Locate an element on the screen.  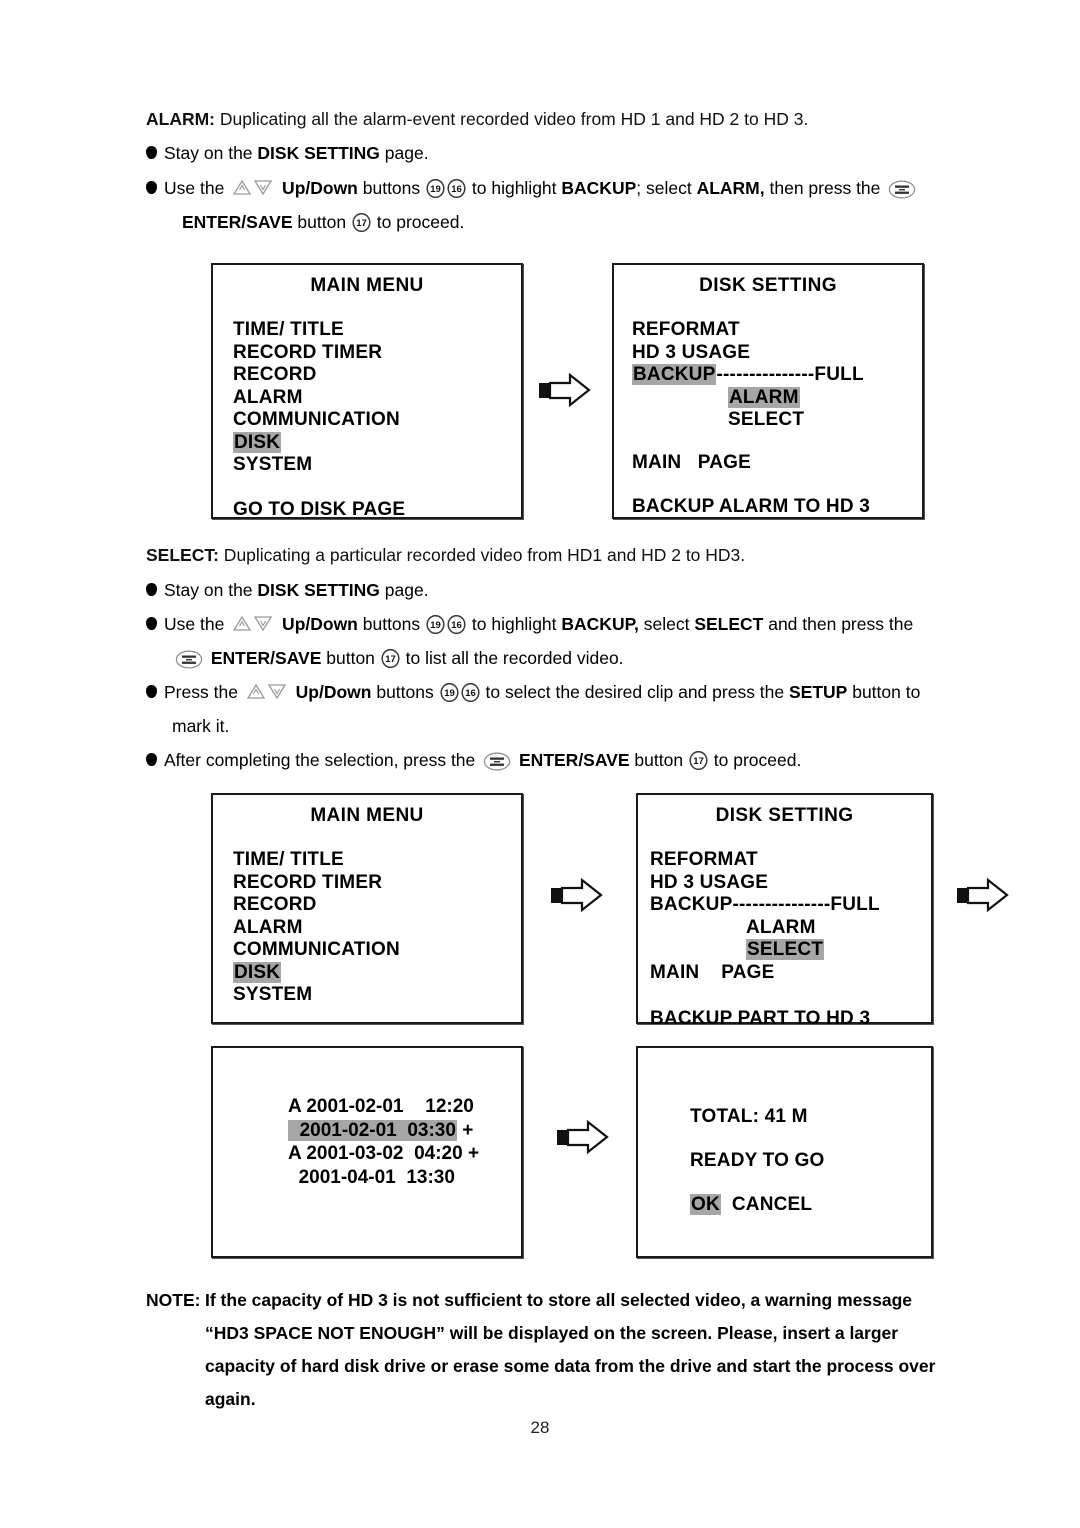
clip-list-row: A 2001-02-01 12:20 is located at coordinates (383, 1107).